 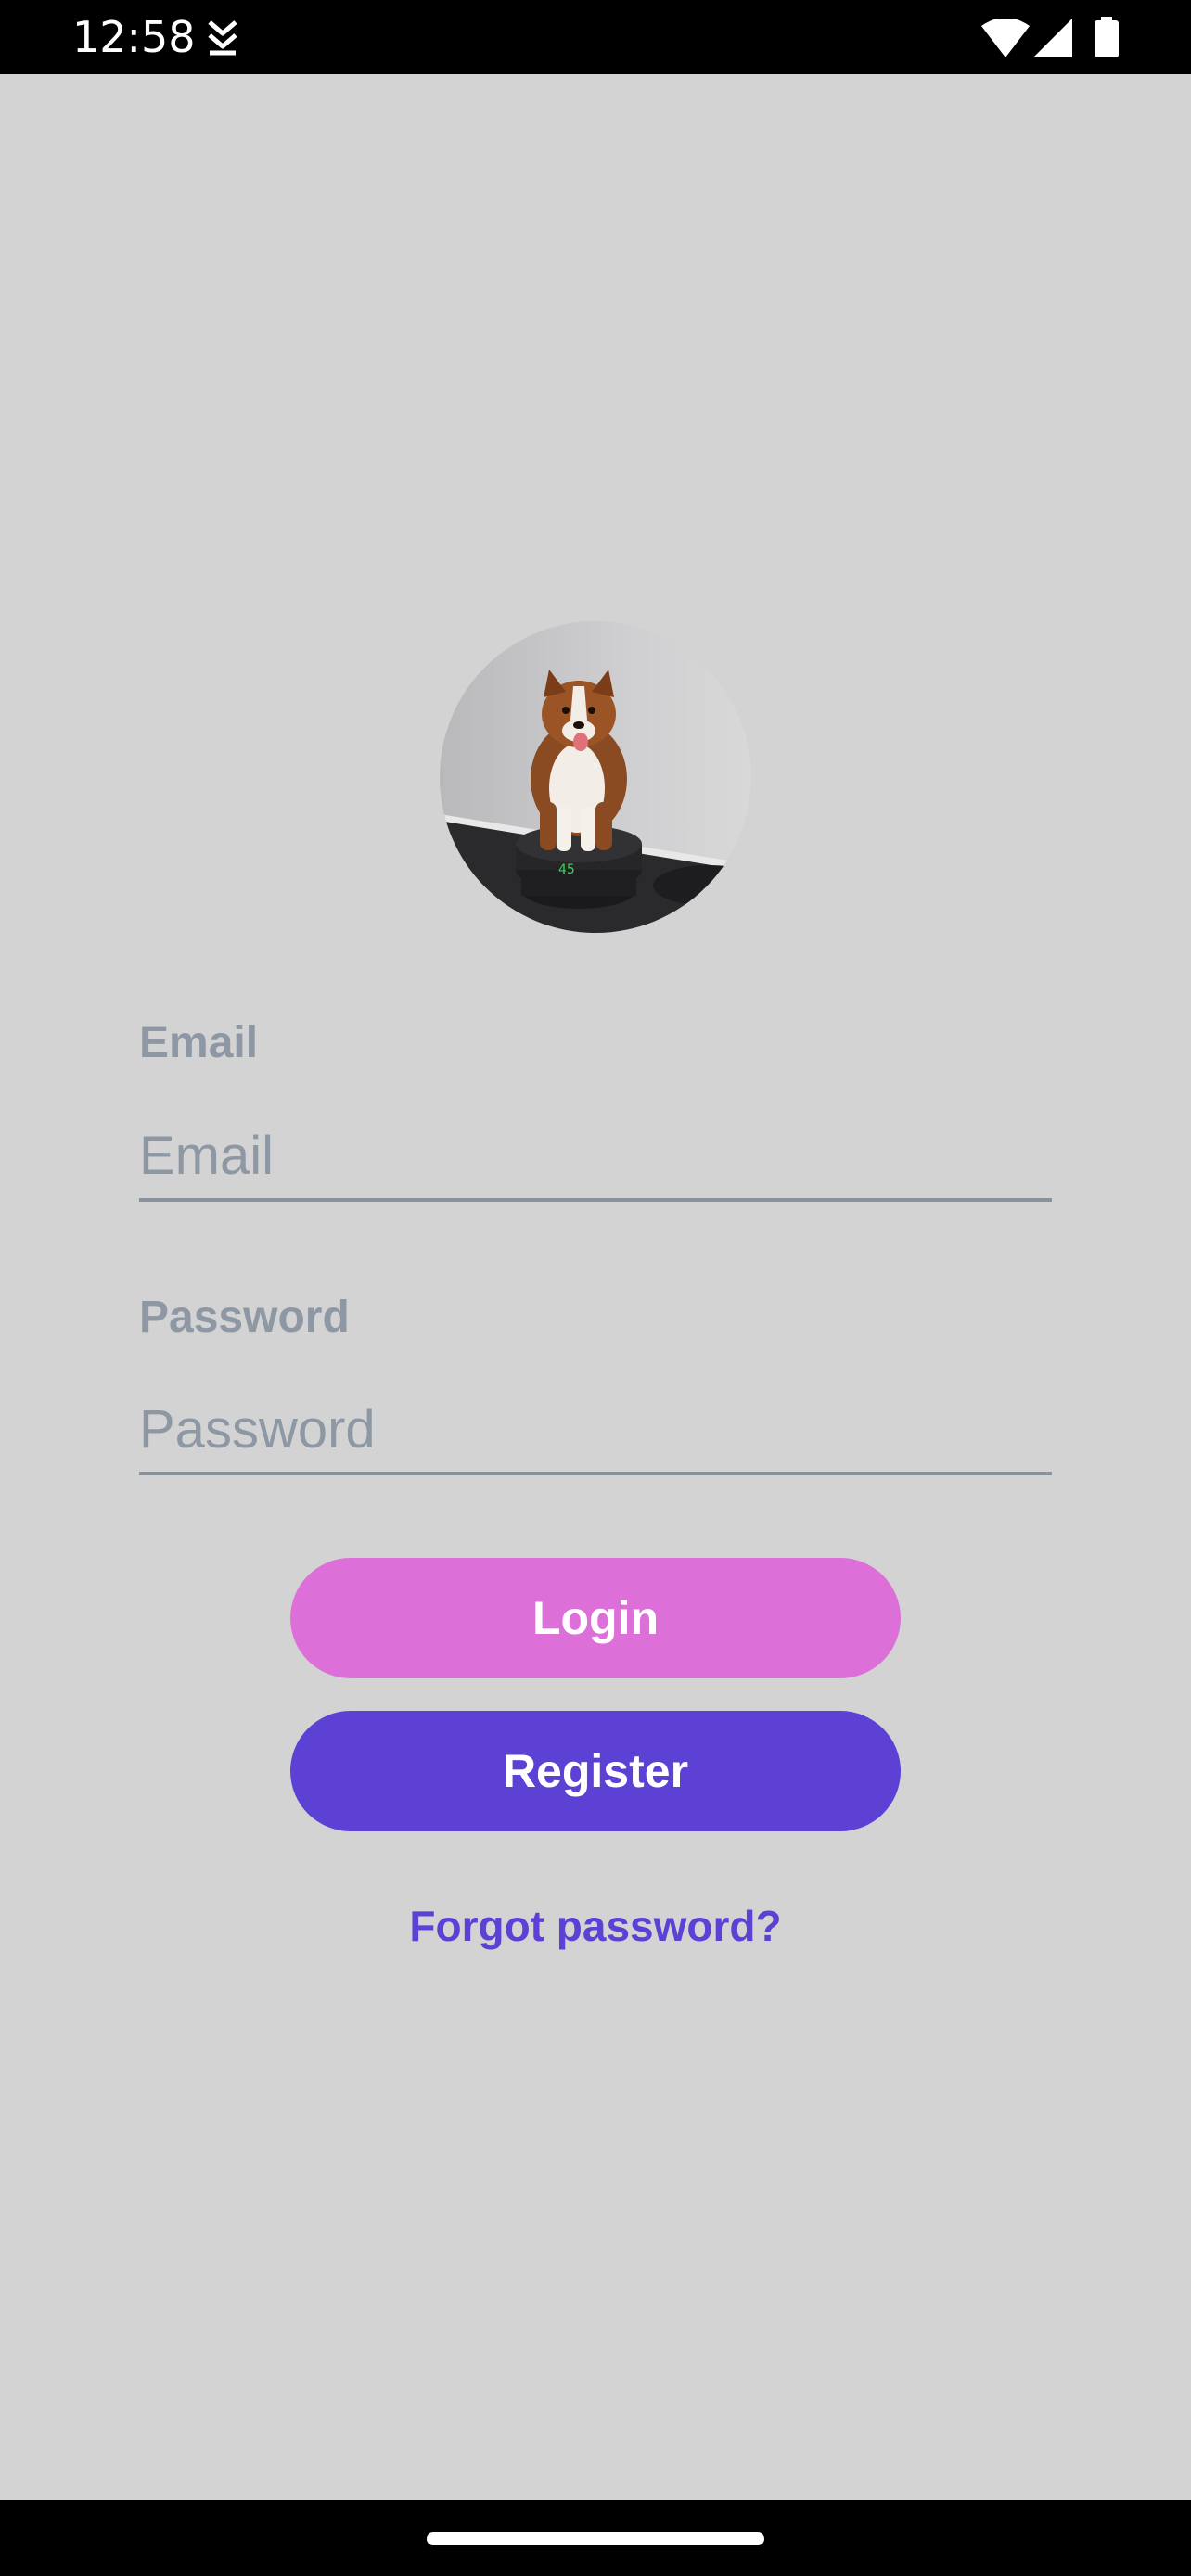 What do you see at coordinates (595, 1771) in the screenshot?
I see `register-button: Register` at bounding box center [595, 1771].